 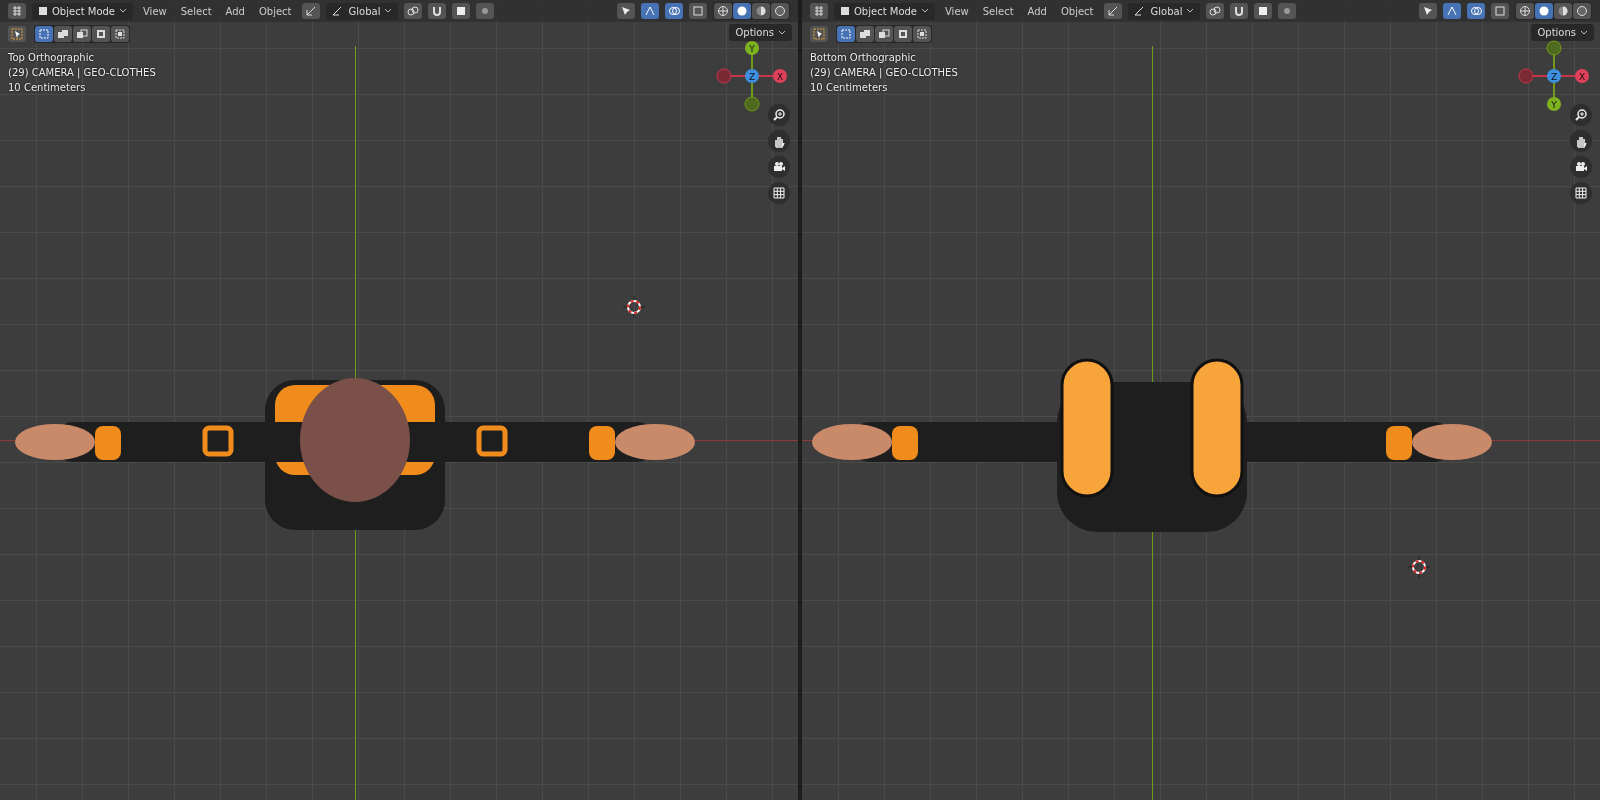 I want to click on square-icon, so click(x=1263, y=11).